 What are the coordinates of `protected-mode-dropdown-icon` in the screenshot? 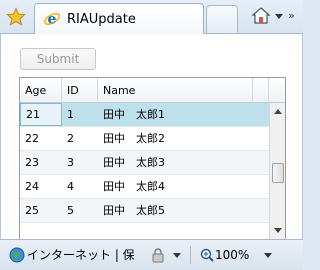 It's located at (177, 256).